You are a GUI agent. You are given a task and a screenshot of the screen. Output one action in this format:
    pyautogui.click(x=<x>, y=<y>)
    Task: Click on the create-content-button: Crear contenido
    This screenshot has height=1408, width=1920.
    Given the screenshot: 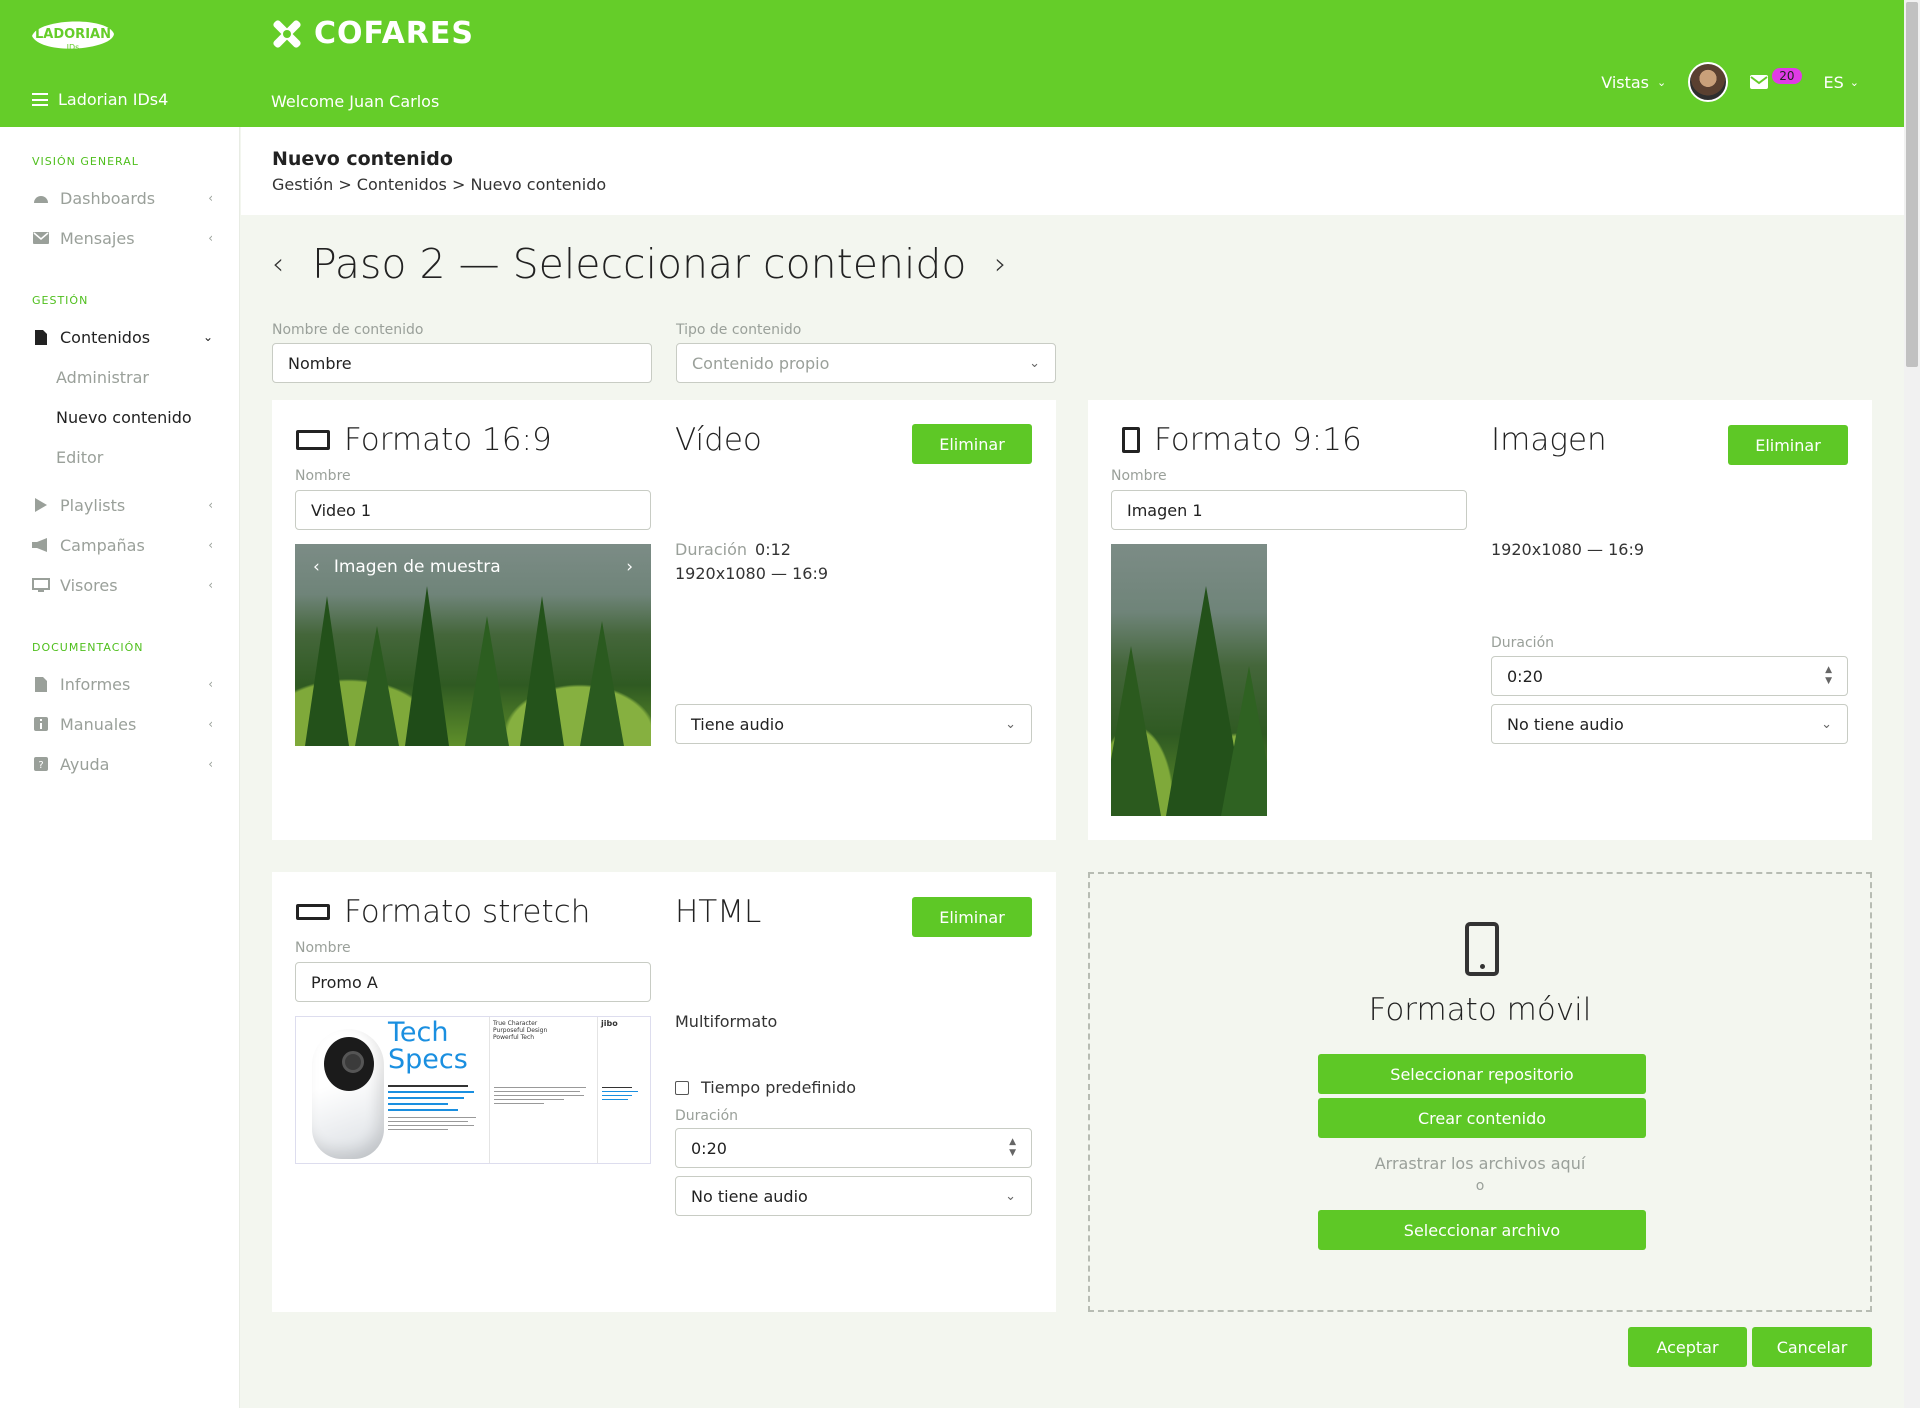 What is the action you would take?
    pyautogui.click(x=1482, y=1118)
    